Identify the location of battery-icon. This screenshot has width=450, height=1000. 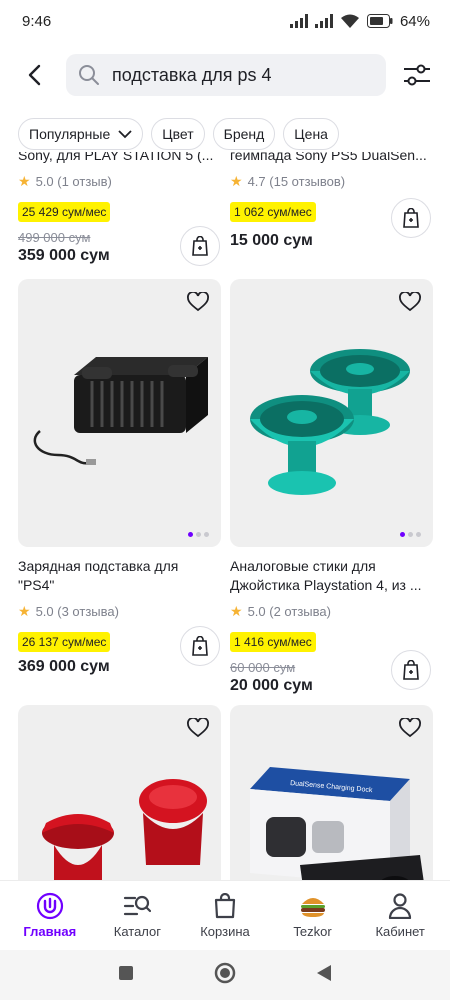
(379, 21).